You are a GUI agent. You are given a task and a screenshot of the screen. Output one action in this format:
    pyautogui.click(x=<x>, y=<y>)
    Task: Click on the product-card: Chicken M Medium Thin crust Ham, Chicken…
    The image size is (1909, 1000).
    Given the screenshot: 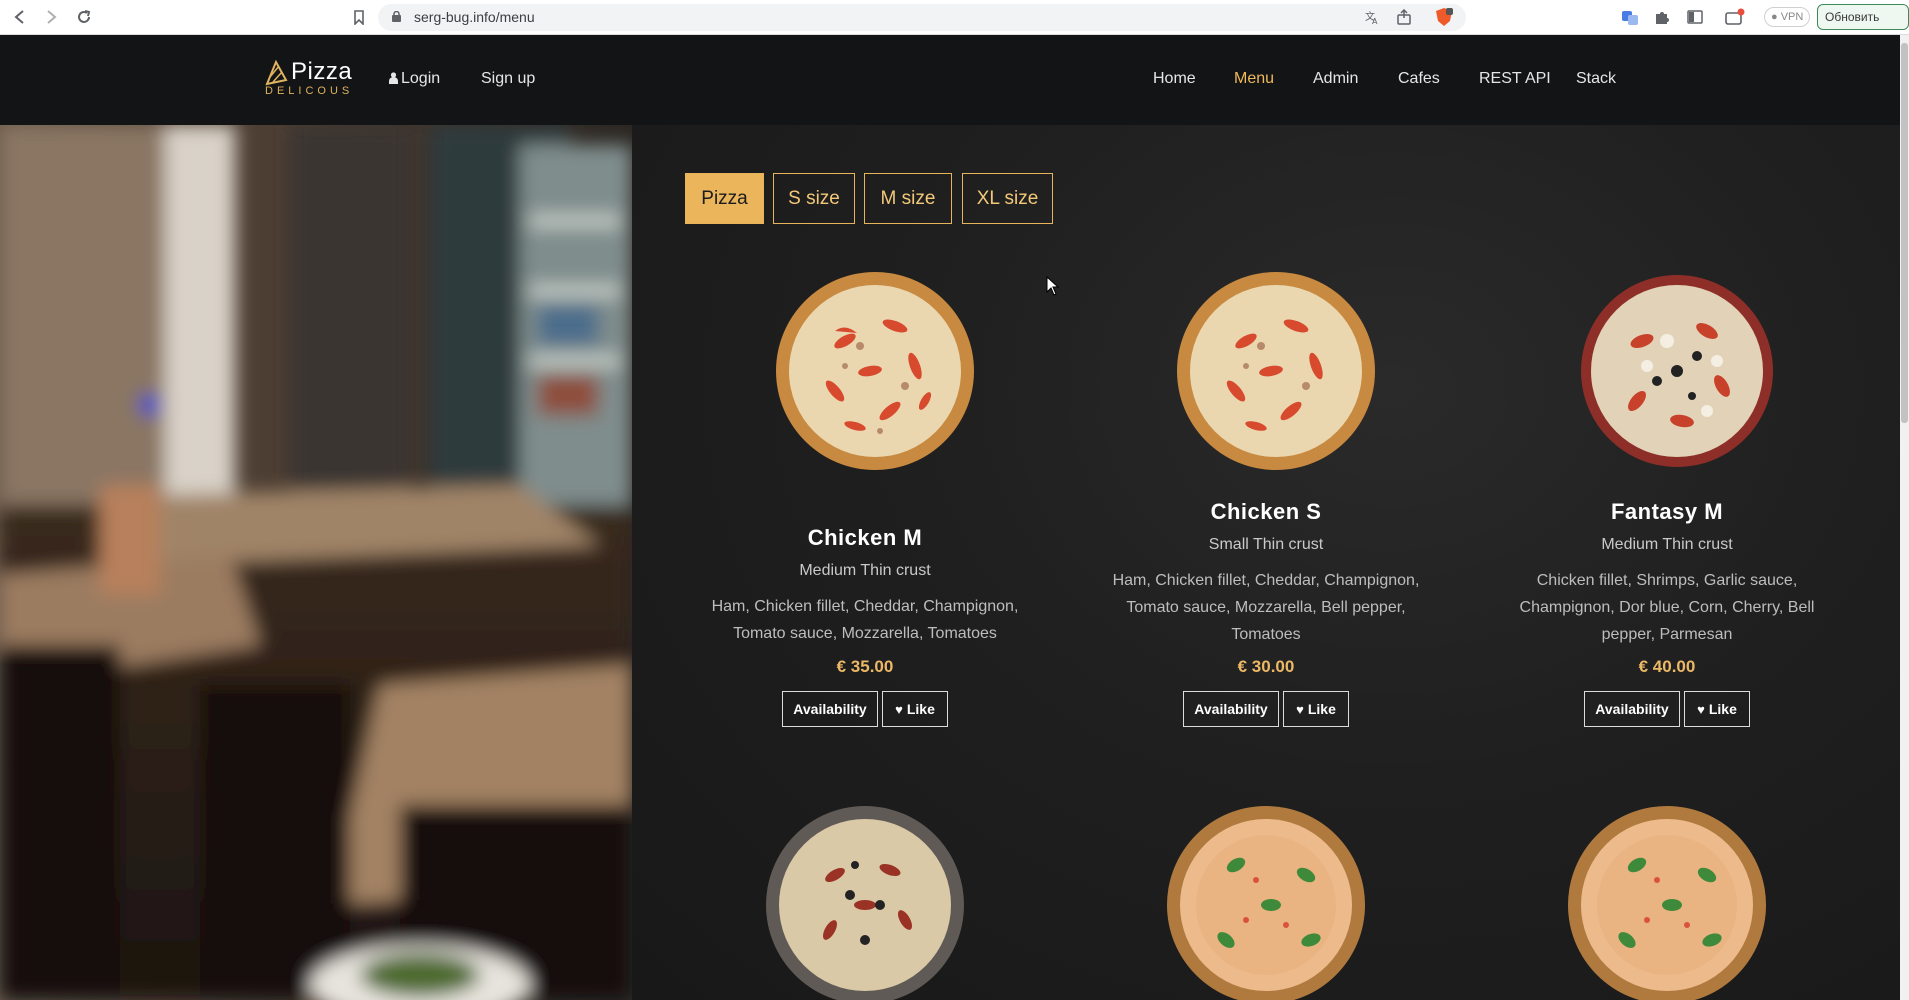 What is the action you would take?
    pyautogui.click(x=865, y=511)
    